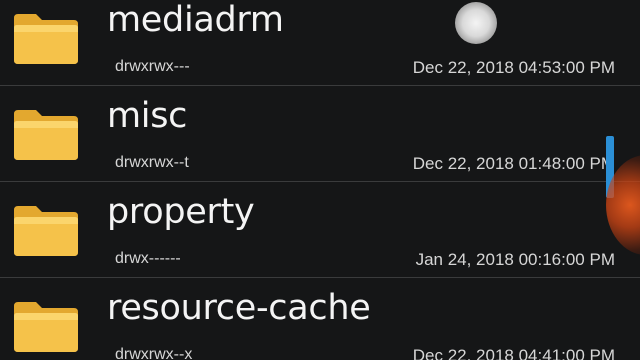 This screenshot has height=360, width=640. I want to click on file-name: misc, so click(147, 116).